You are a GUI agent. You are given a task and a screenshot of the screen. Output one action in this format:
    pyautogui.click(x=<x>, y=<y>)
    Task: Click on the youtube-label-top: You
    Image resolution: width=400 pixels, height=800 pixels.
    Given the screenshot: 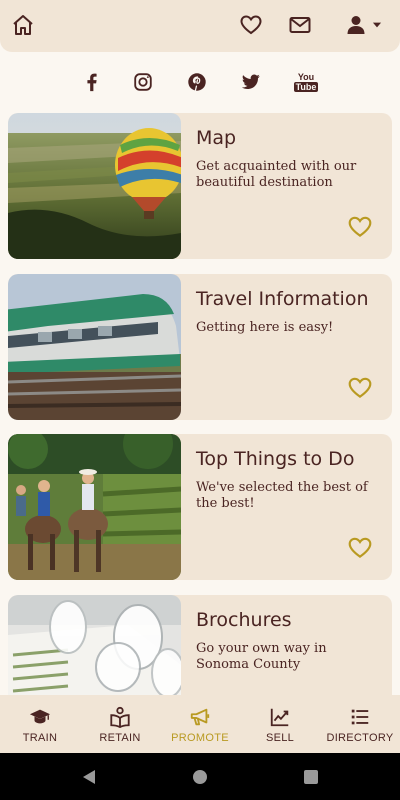 What is the action you would take?
    pyautogui.click(x=306, y=77)
    